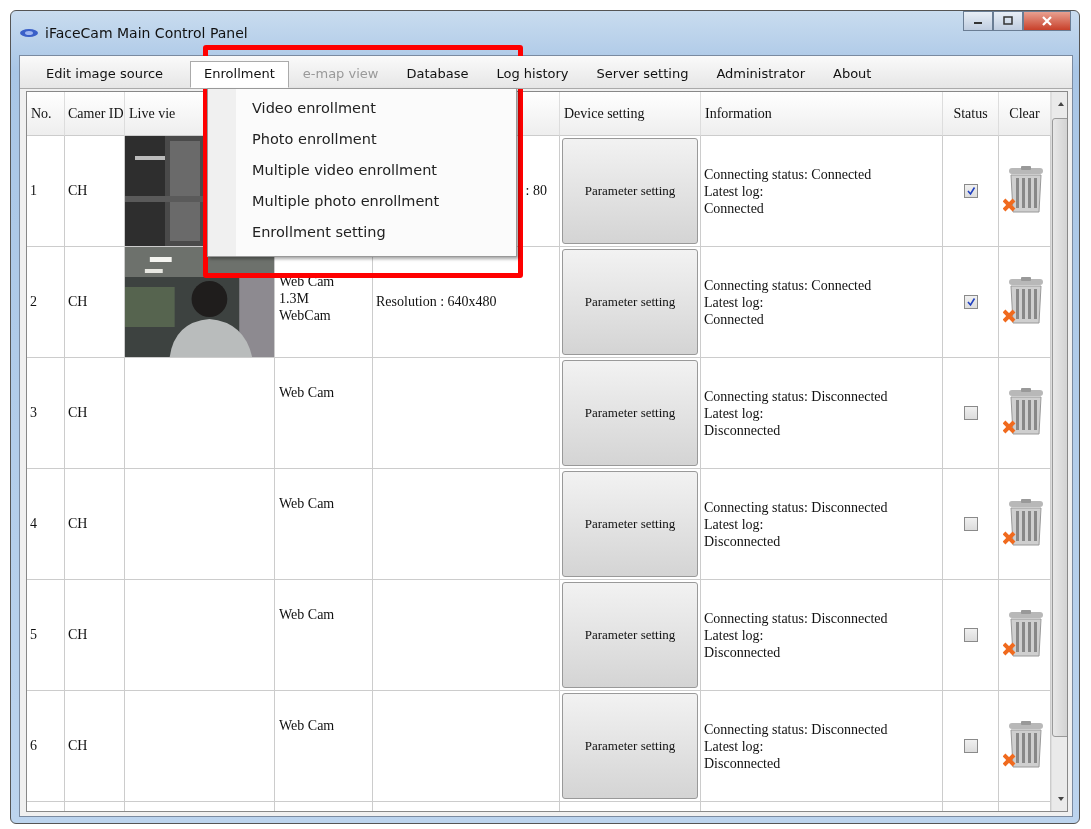 This screenshot has height=829, width=1091. I want to click on table-cell: 6, so click(46, 746).